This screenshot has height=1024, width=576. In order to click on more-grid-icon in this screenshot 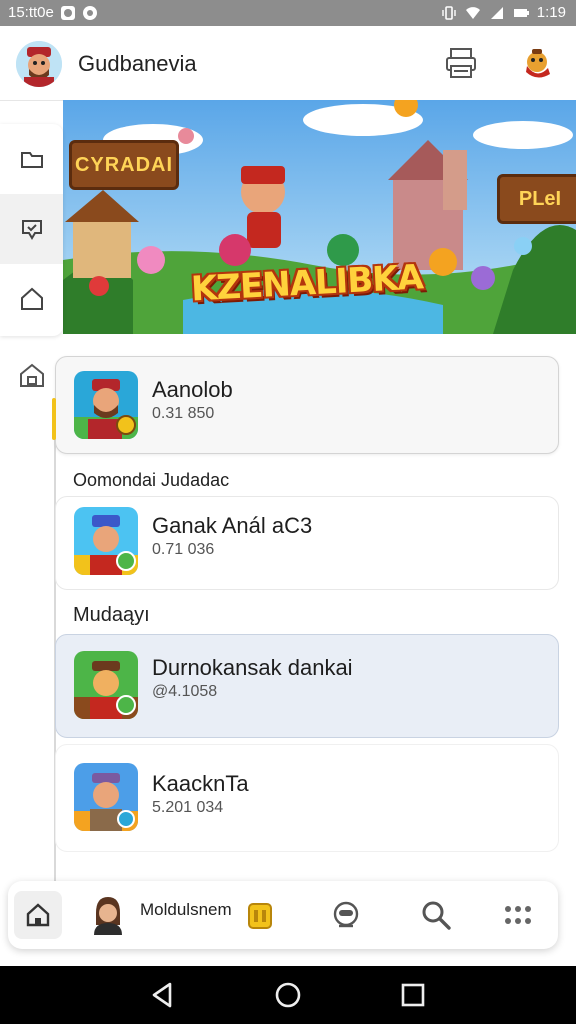, I will do `click(518, 915)`.